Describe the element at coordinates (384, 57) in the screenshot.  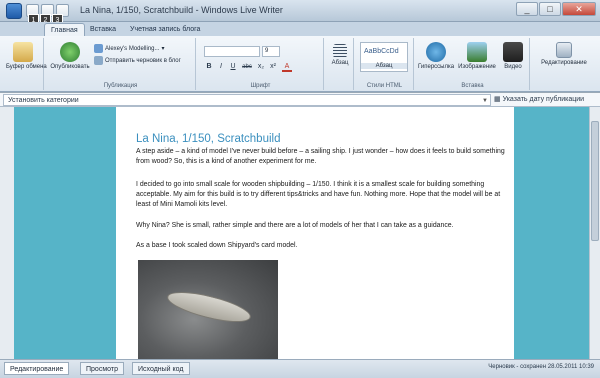
I see `style-gallery-item: AaBbCcDd Абзац` at that location.